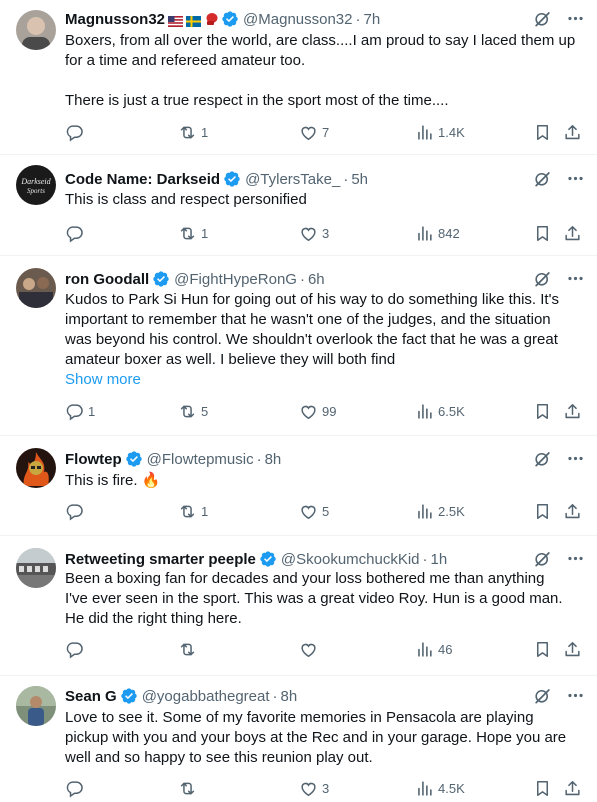  Describe the element at coordinates (322, 380) in the screenshot. I see `show-more-link: Show more` at that location.